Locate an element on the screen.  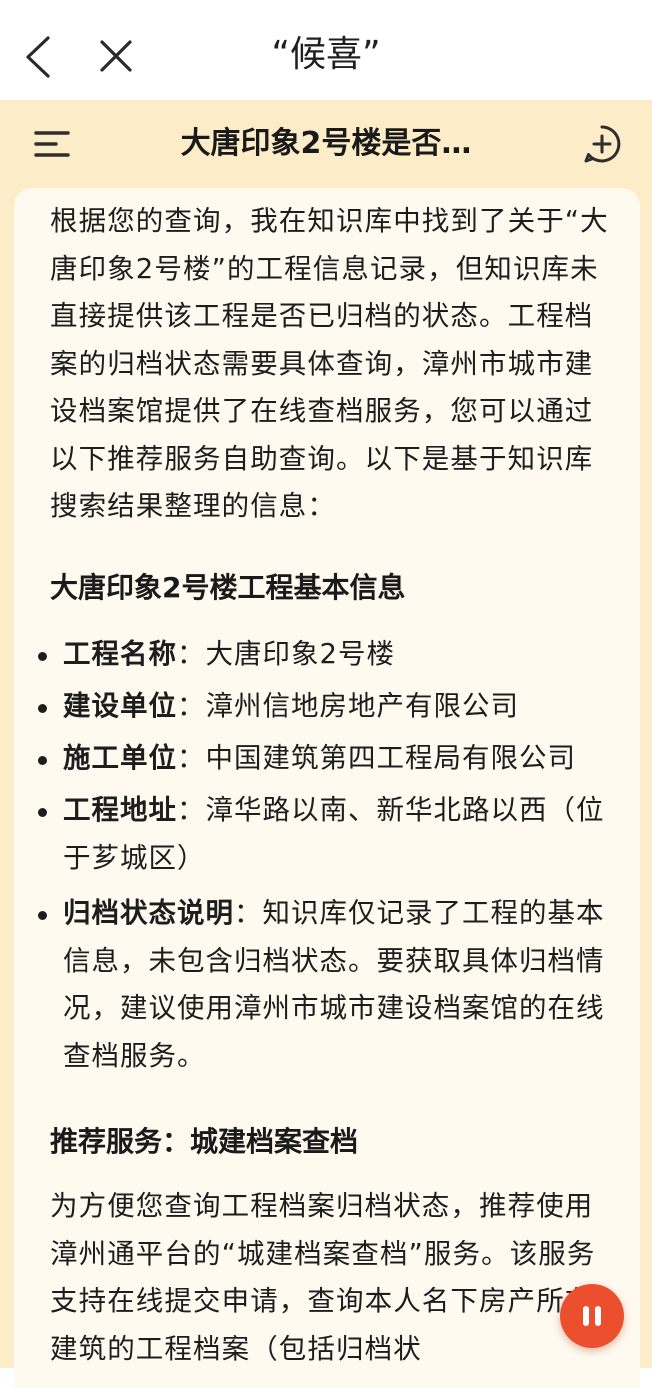
info-item: 建设单位：漳州信地房地产有限公司 is located at coordinates (326, 707).